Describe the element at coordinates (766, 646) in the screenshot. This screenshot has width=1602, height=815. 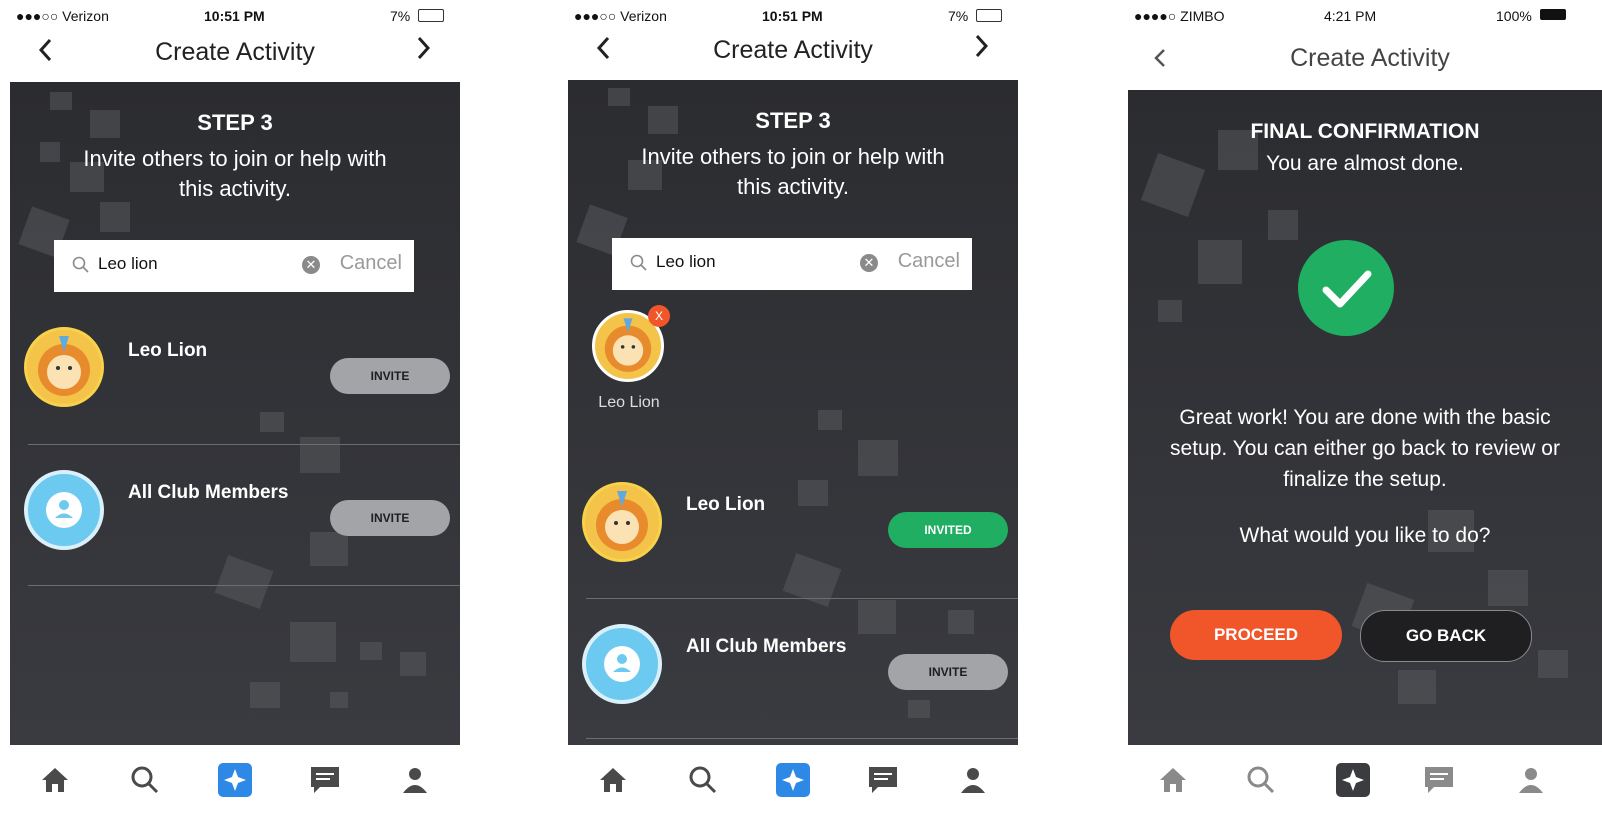
I see `row-name-all-club-members: All Club Members` at that location.